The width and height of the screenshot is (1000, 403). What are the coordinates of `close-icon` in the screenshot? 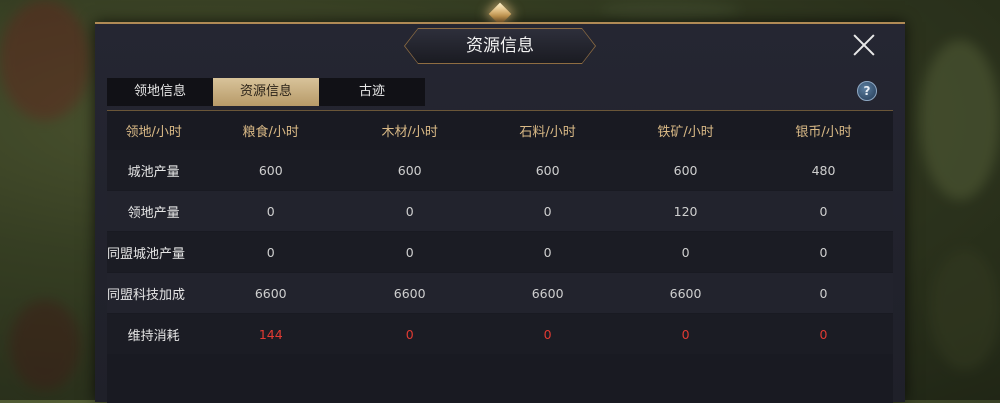 It's located at (864, 45).